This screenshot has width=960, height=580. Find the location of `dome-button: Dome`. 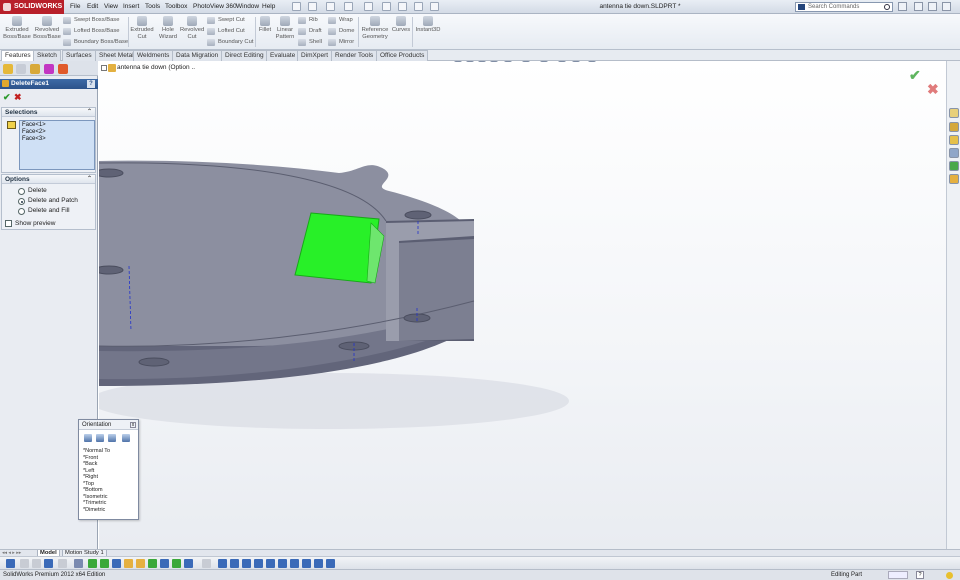

dome-button: Dome is located at coordinates (341, 31).